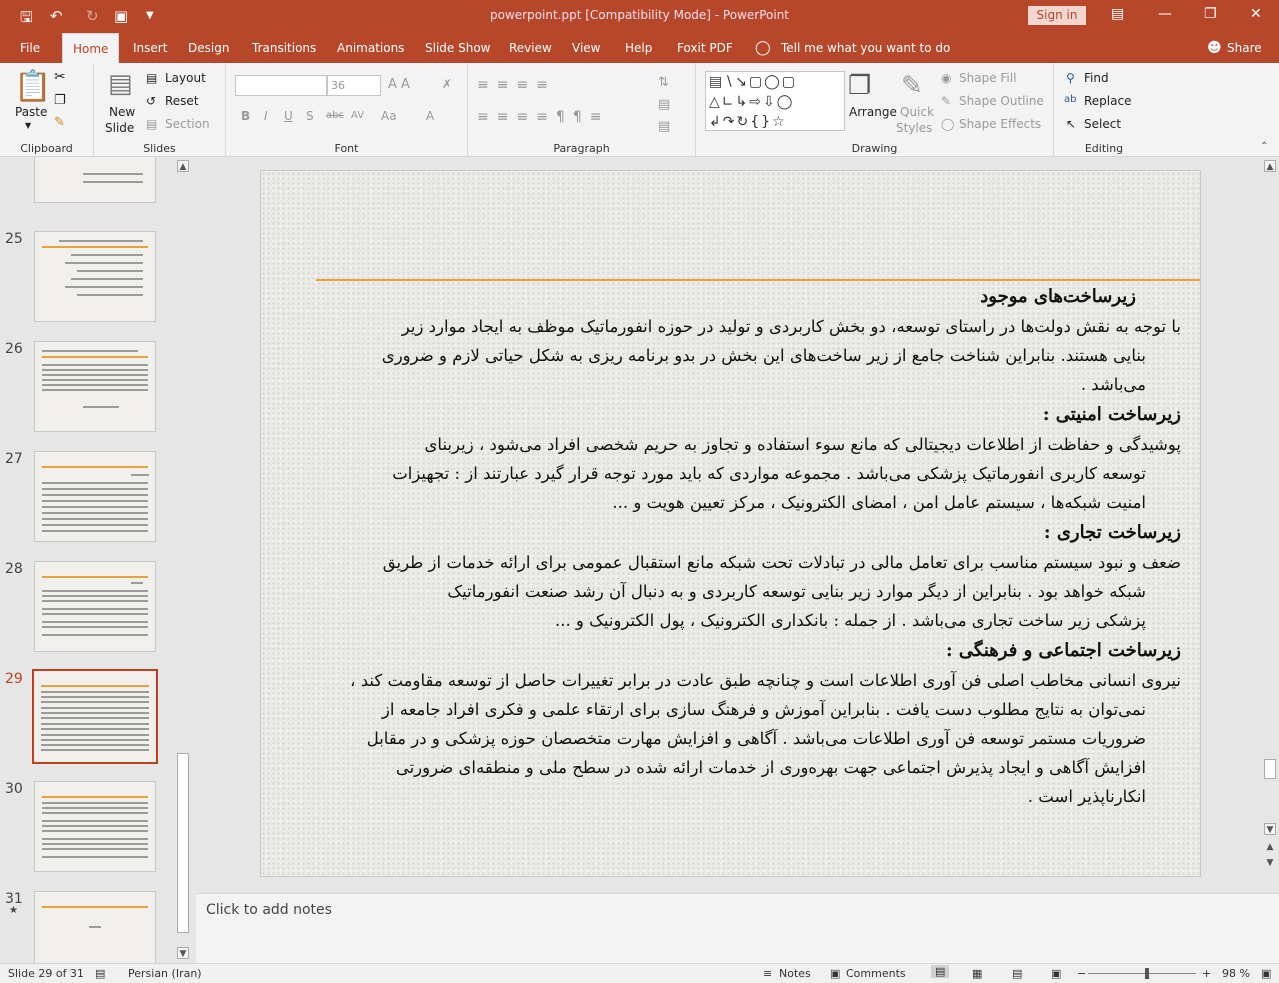 The height and width of the screenshot is (983, 1279). Describe the element at coordinates (1264, 146) in the screenshot. I see `collapse-ribbon-icon: ⌃` at that location.